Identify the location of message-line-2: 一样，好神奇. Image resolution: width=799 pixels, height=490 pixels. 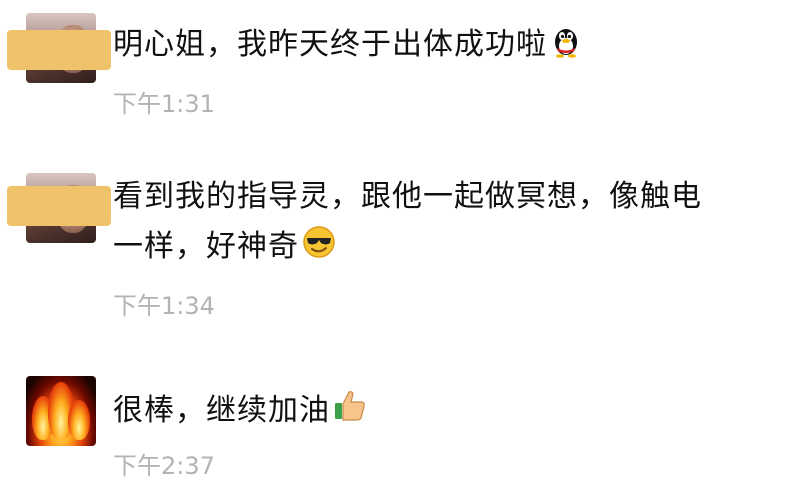
(407, 249).